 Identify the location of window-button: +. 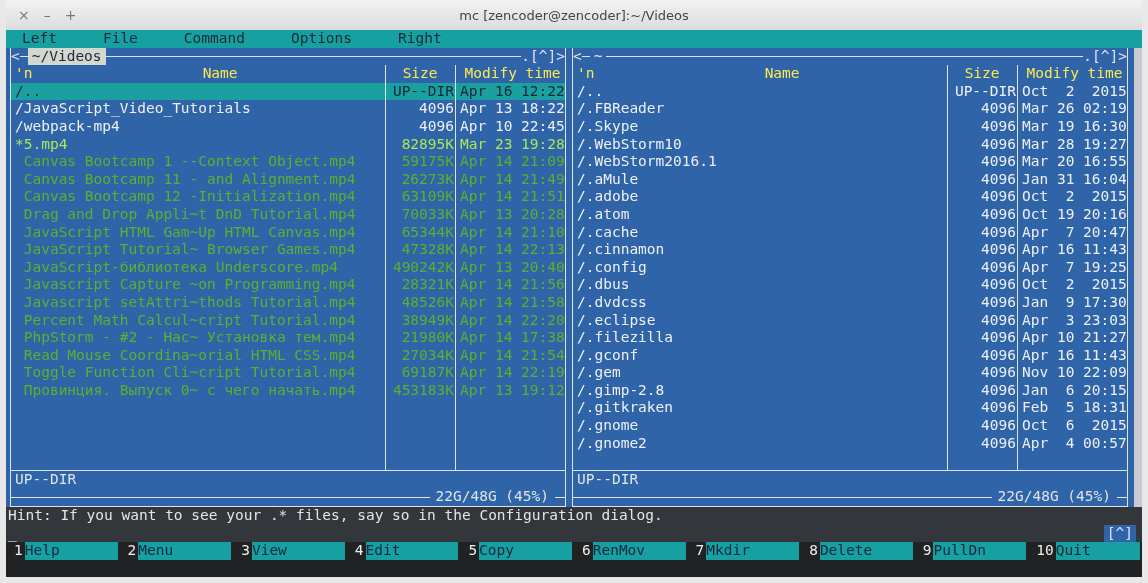
(70, 15).